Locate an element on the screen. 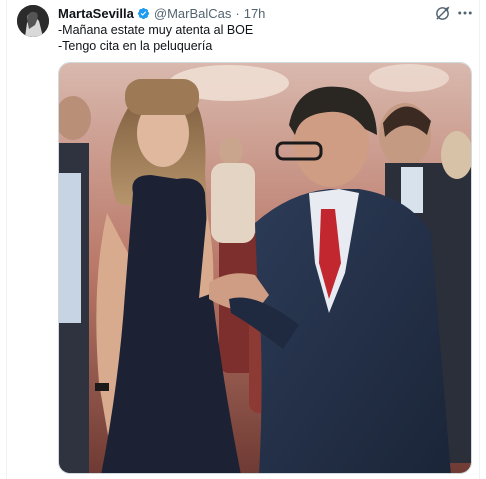  tweet-header: MartaSevilla @MarBalCas · 17h is located at coordinates (161, 13).